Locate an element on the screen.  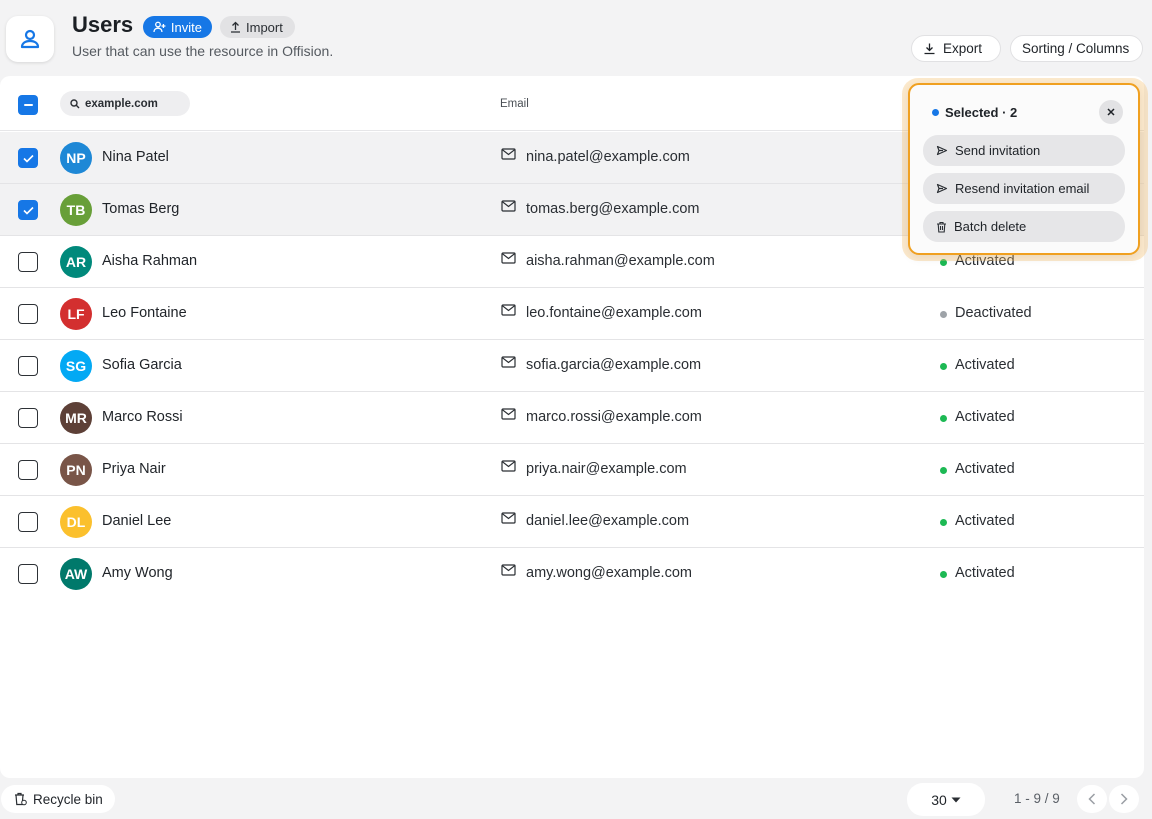
pagination-info: 1 - 9 / 9 is located at coordinates (1037, 798).